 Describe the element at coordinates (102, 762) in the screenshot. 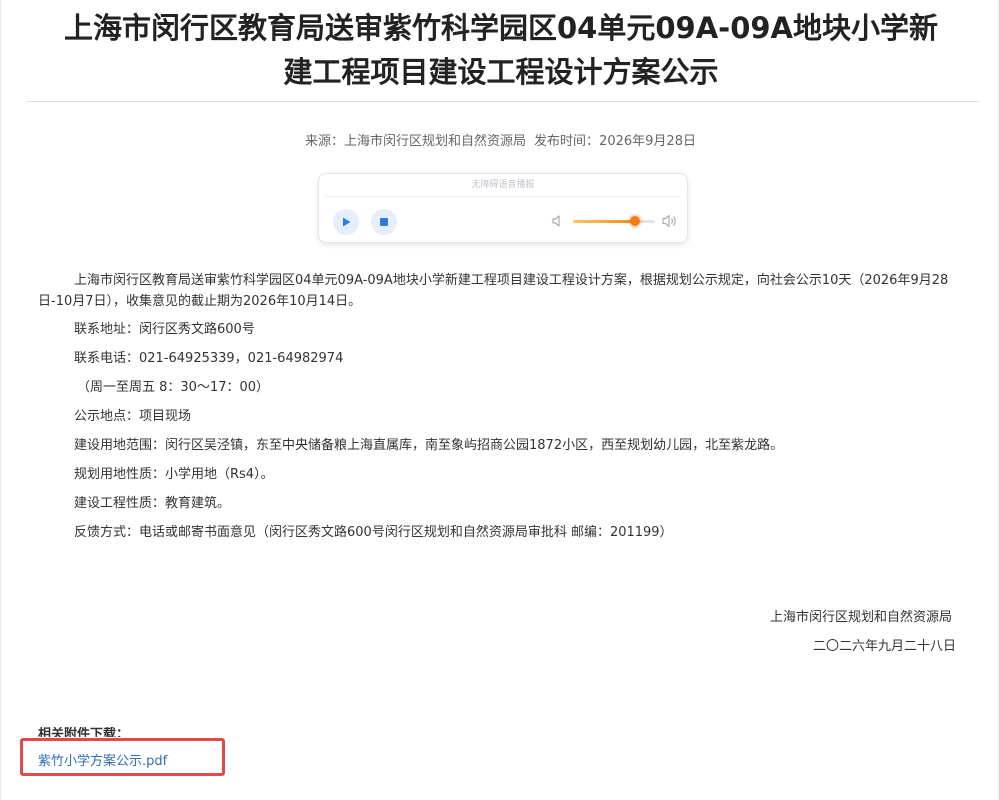

I see `attachment-link-pdf: 紫竹小学方案公示.pdf` at that location.